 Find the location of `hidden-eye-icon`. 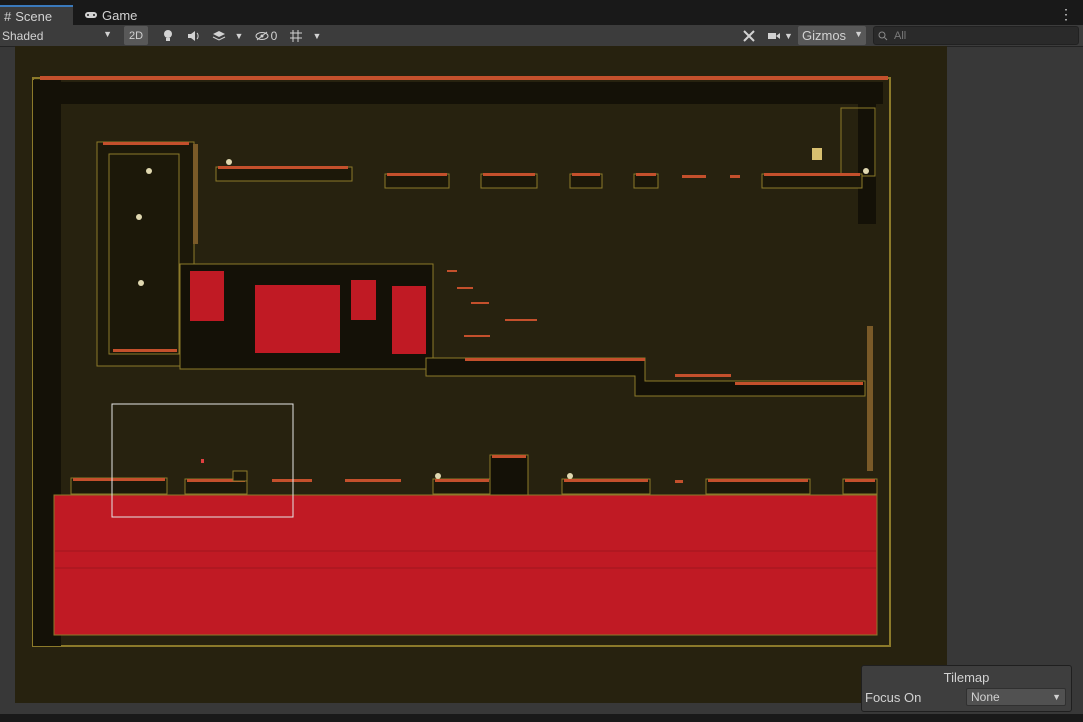

hidden-eye-icon is located at coordinates (262, 35).